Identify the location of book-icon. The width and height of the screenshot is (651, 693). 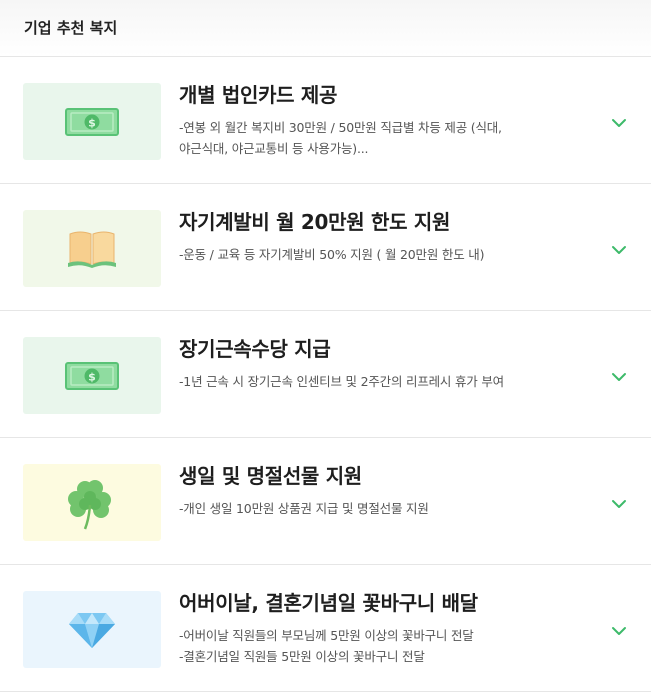
(92, 249).